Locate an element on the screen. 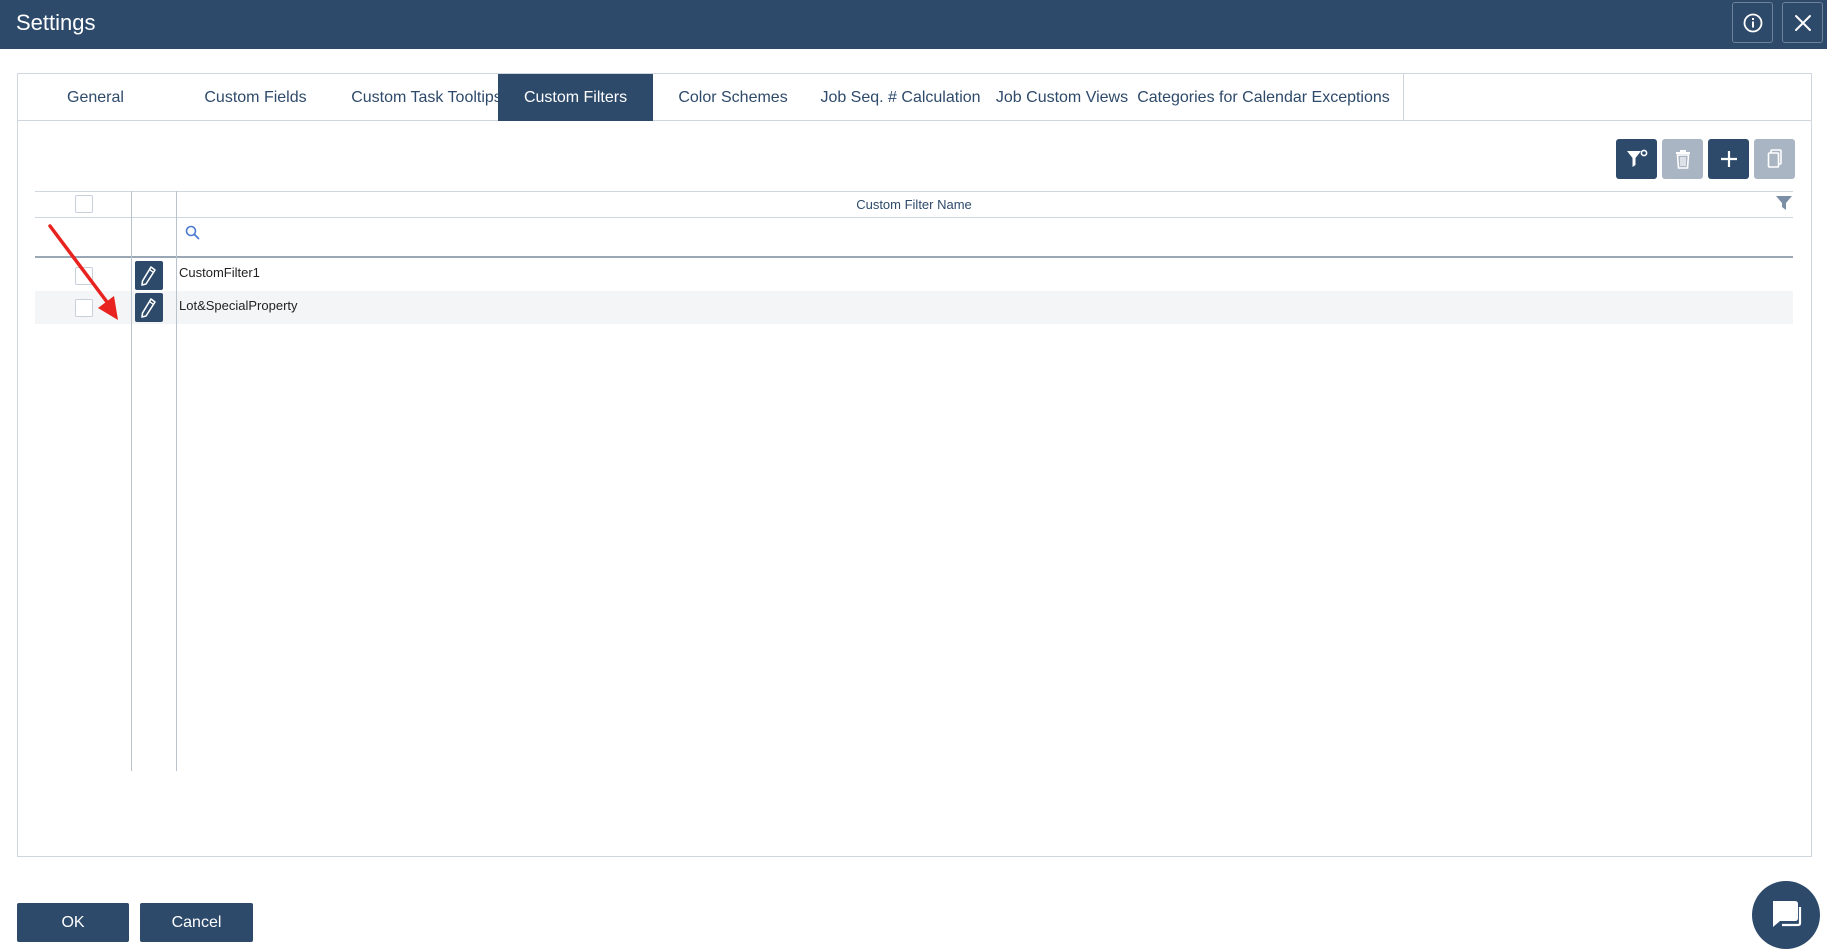 The width and height of the screenshot is (1827, 951). close-button is located at coordinates (1802, 22).